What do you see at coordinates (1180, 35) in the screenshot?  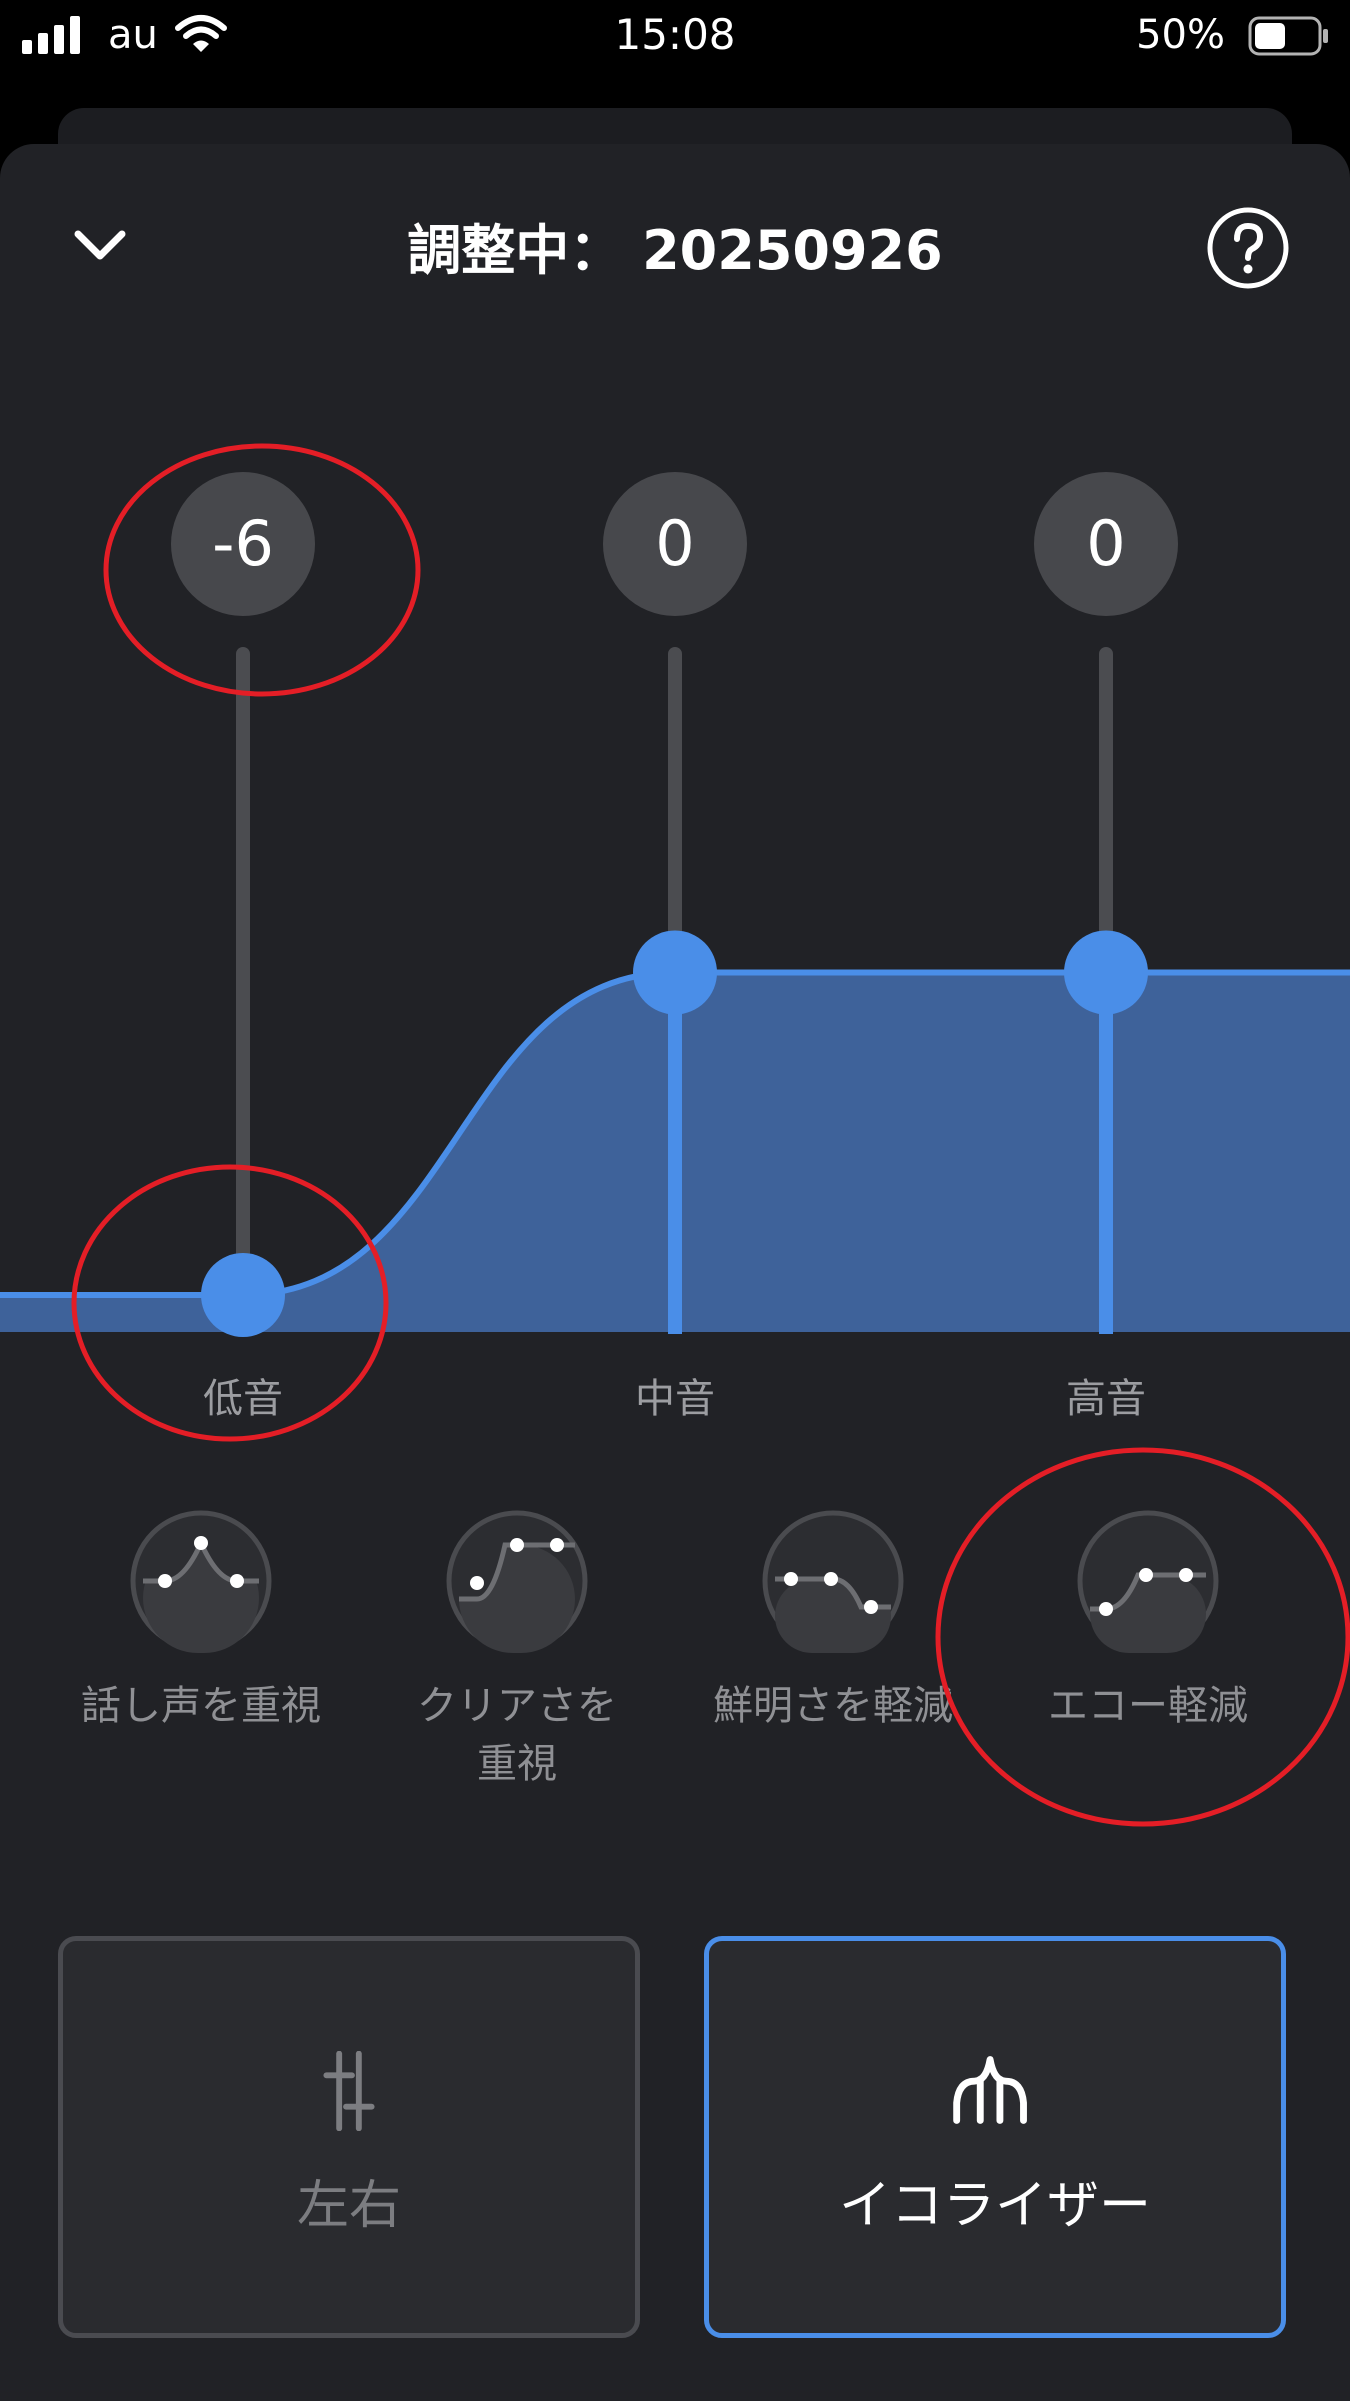 I see `battery-percentage: 50%` at bounding box center [1180, 35].